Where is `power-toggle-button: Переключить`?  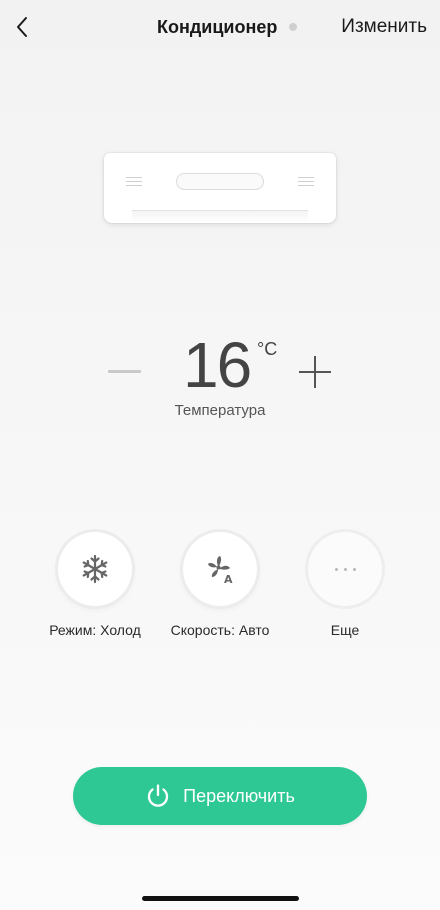 power-toggle-button: Переключить is located at coordinates (220, 796).